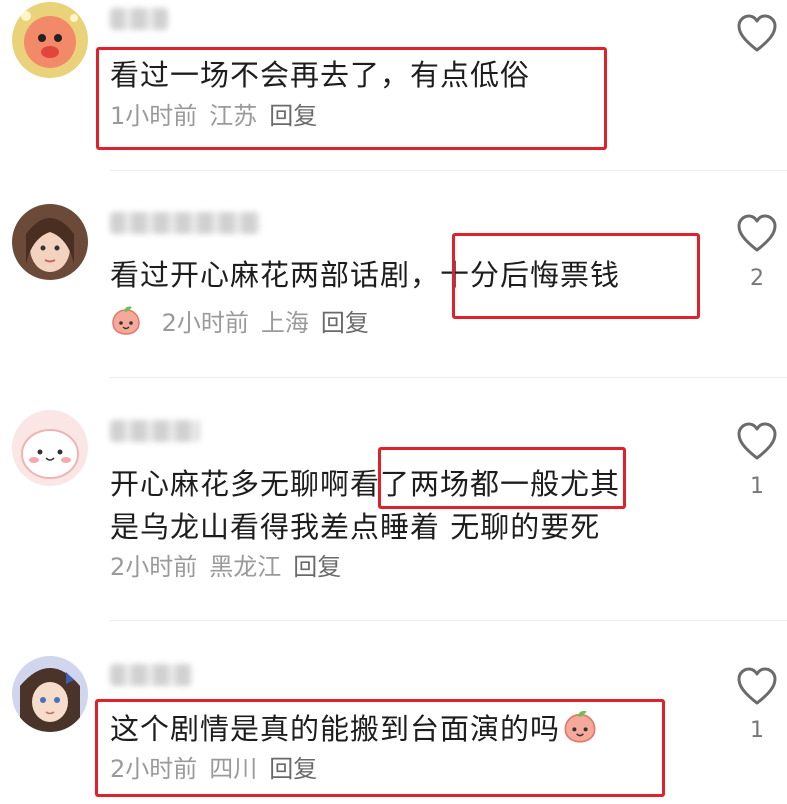  What do you see at coordinates (335, 729) in the screenshot?
I see `comment-text-content: 这个剧情是真的能搬到台面演的吗` at bounding box center [335, 729].